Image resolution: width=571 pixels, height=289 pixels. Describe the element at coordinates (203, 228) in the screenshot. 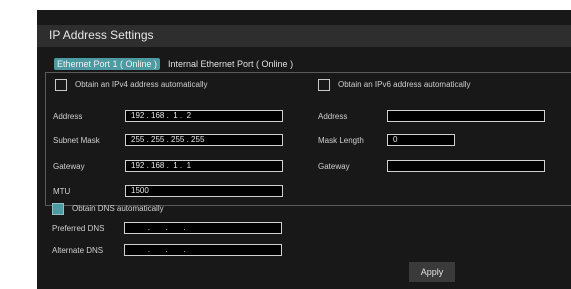

I see `preferred-dns-field: . . .` at that location.